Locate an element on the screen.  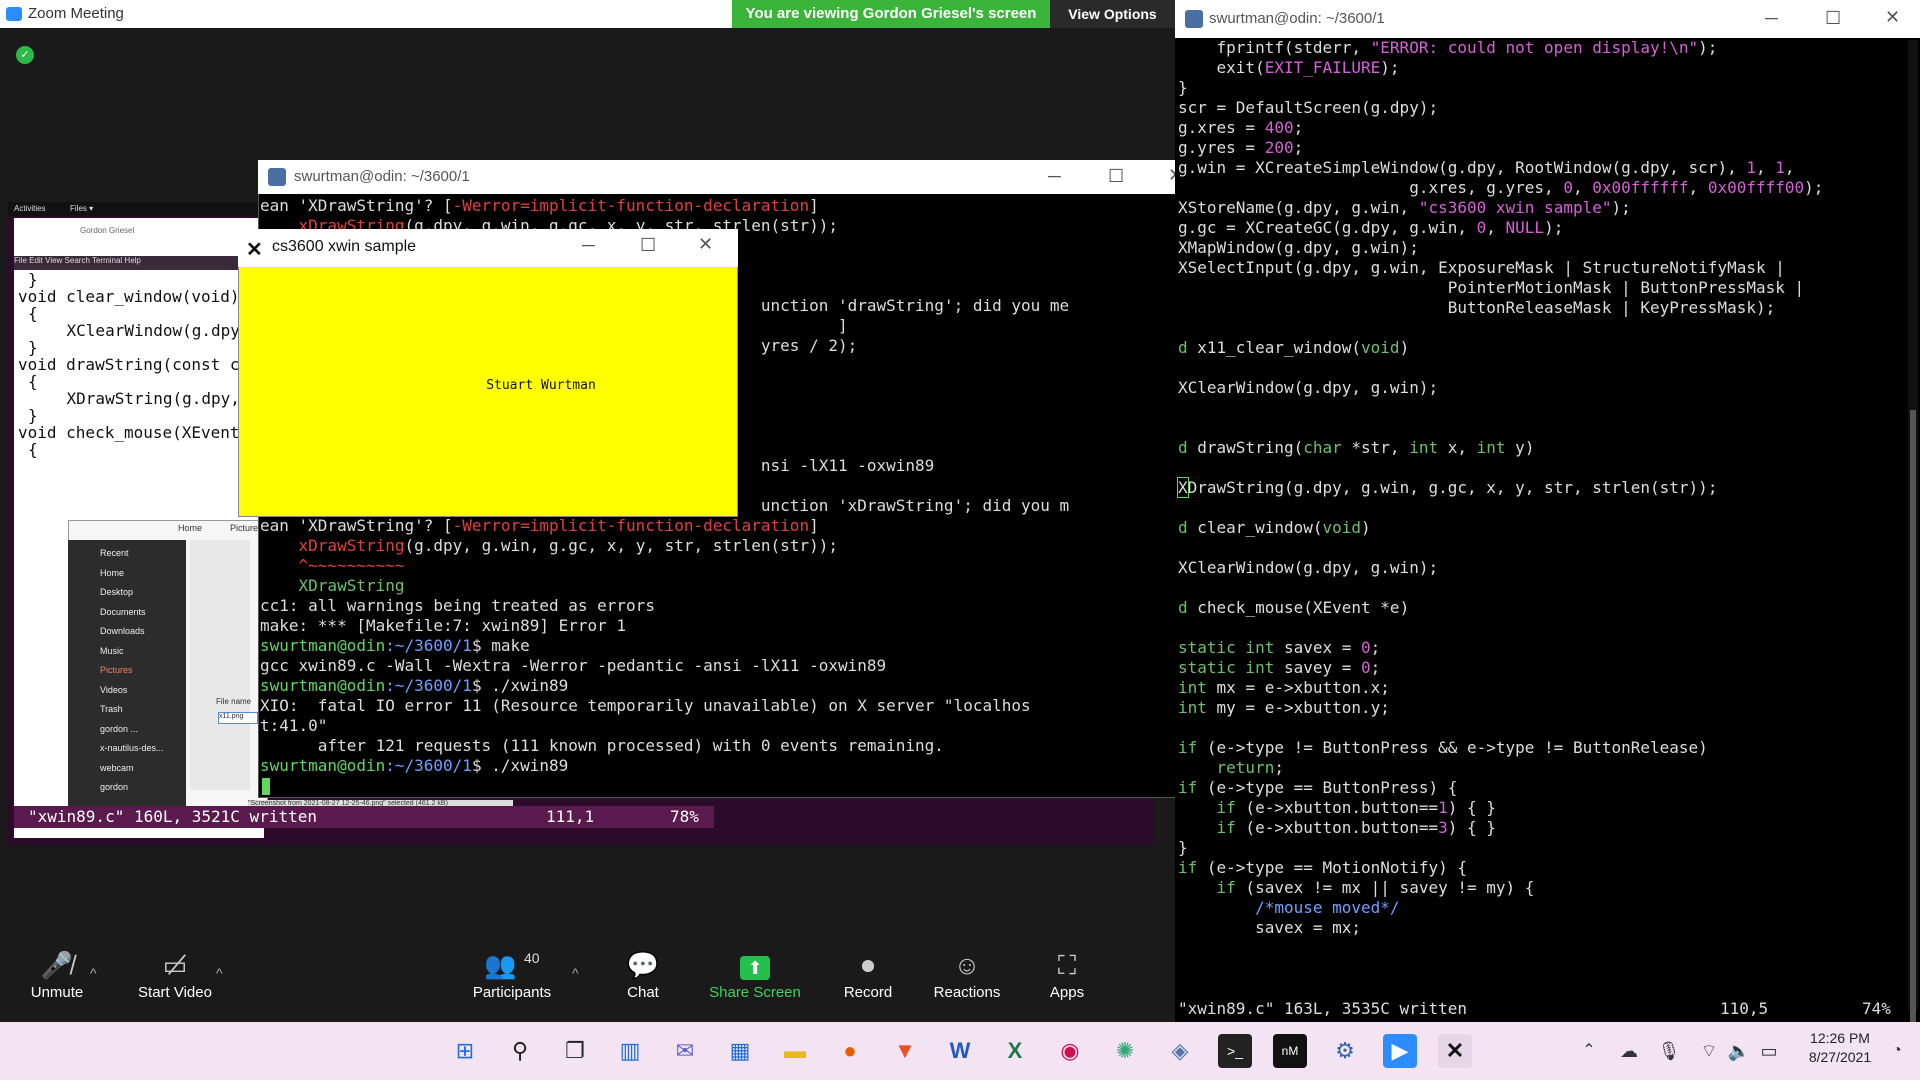
terminal1-cursor is located at coordinates (266, 786).